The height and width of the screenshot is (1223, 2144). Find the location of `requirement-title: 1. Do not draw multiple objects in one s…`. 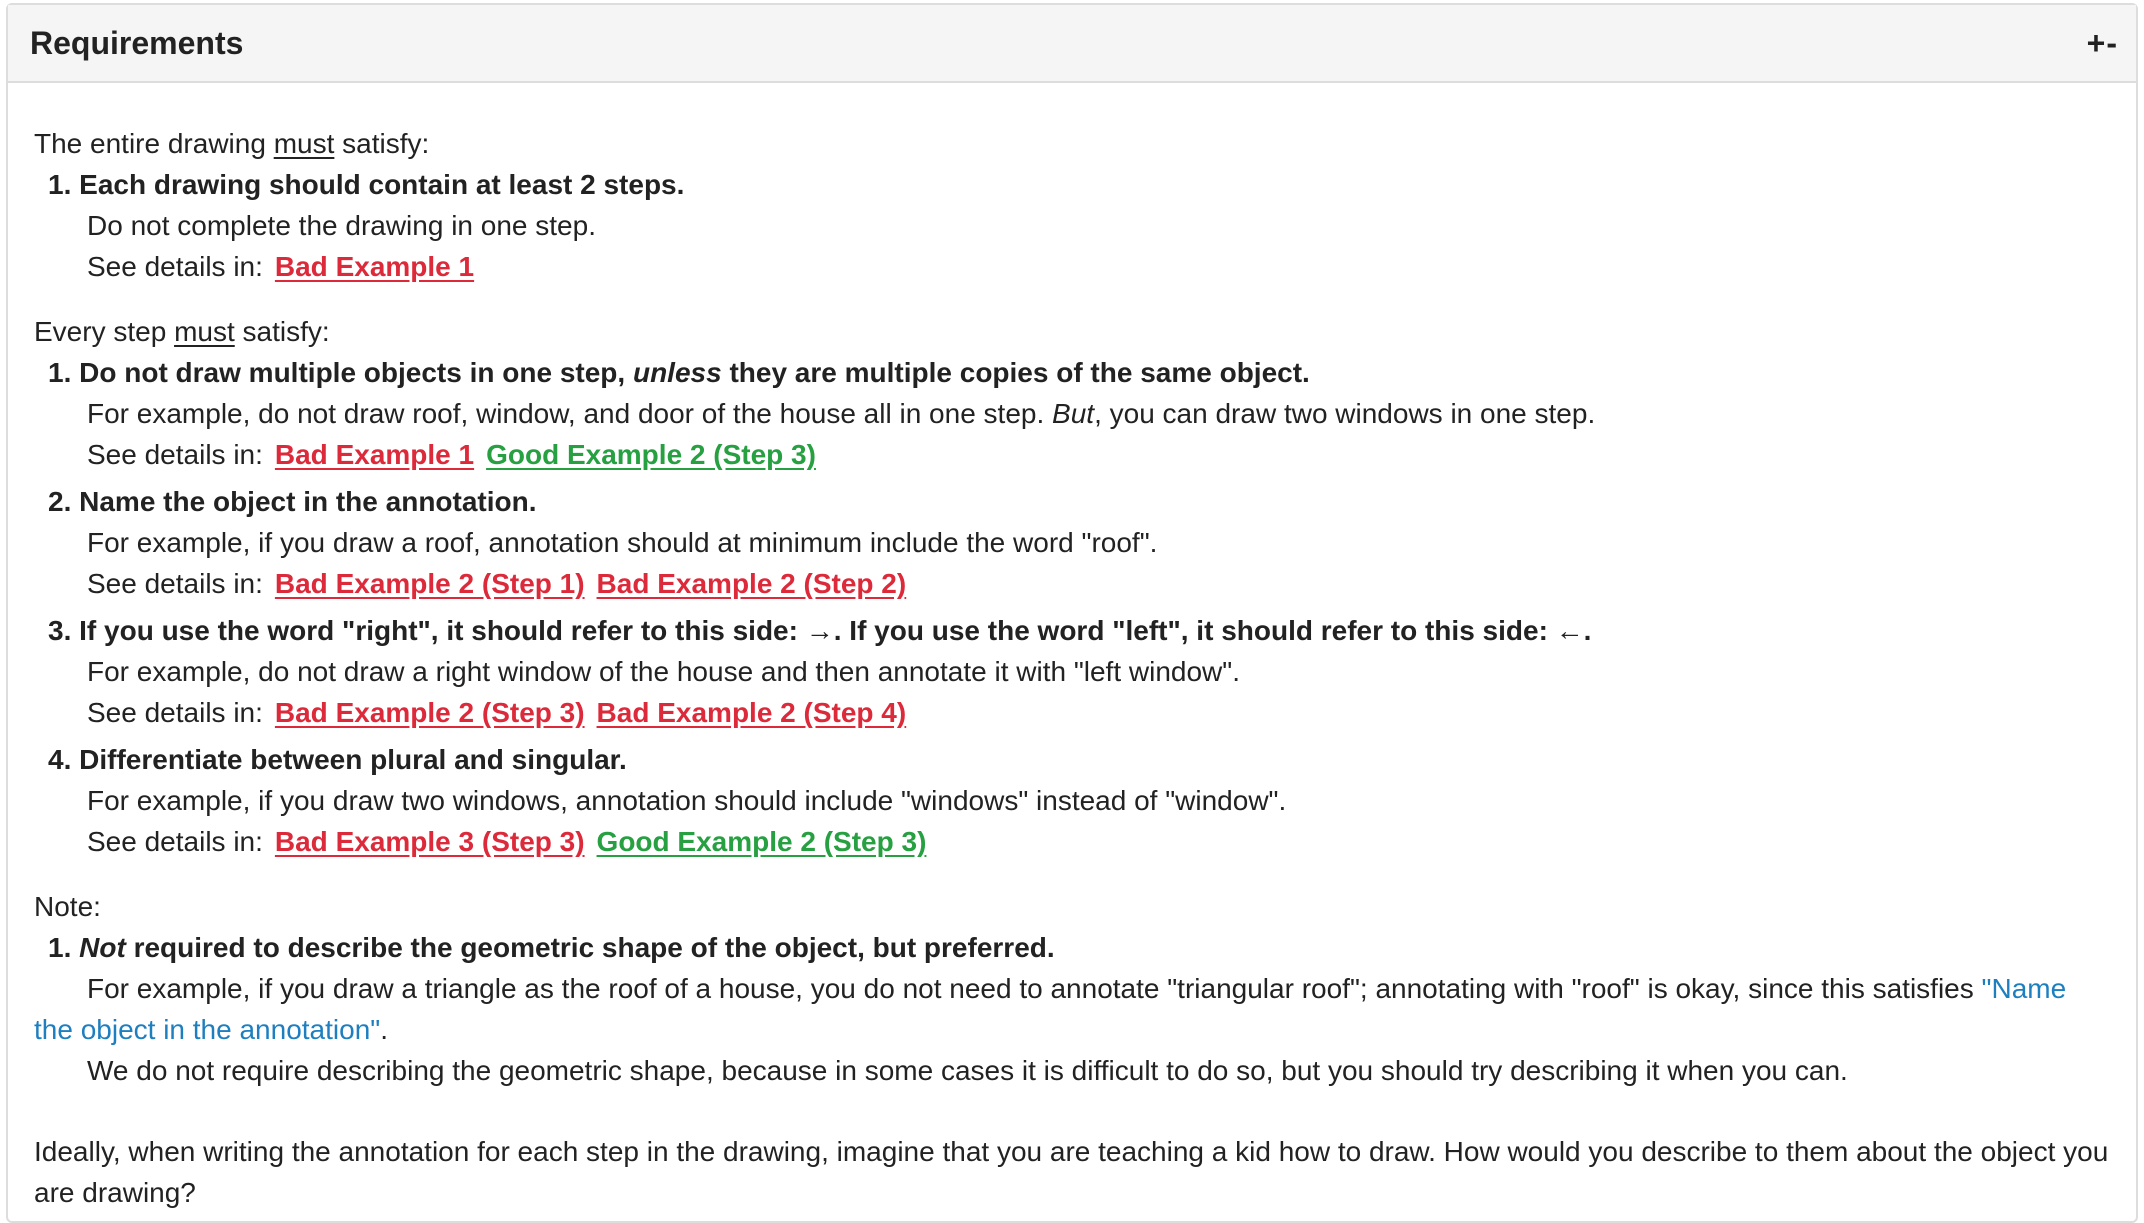

requirement-title: 1. Do not draw multiple objects in one s… is located at coordinates (679, 372).